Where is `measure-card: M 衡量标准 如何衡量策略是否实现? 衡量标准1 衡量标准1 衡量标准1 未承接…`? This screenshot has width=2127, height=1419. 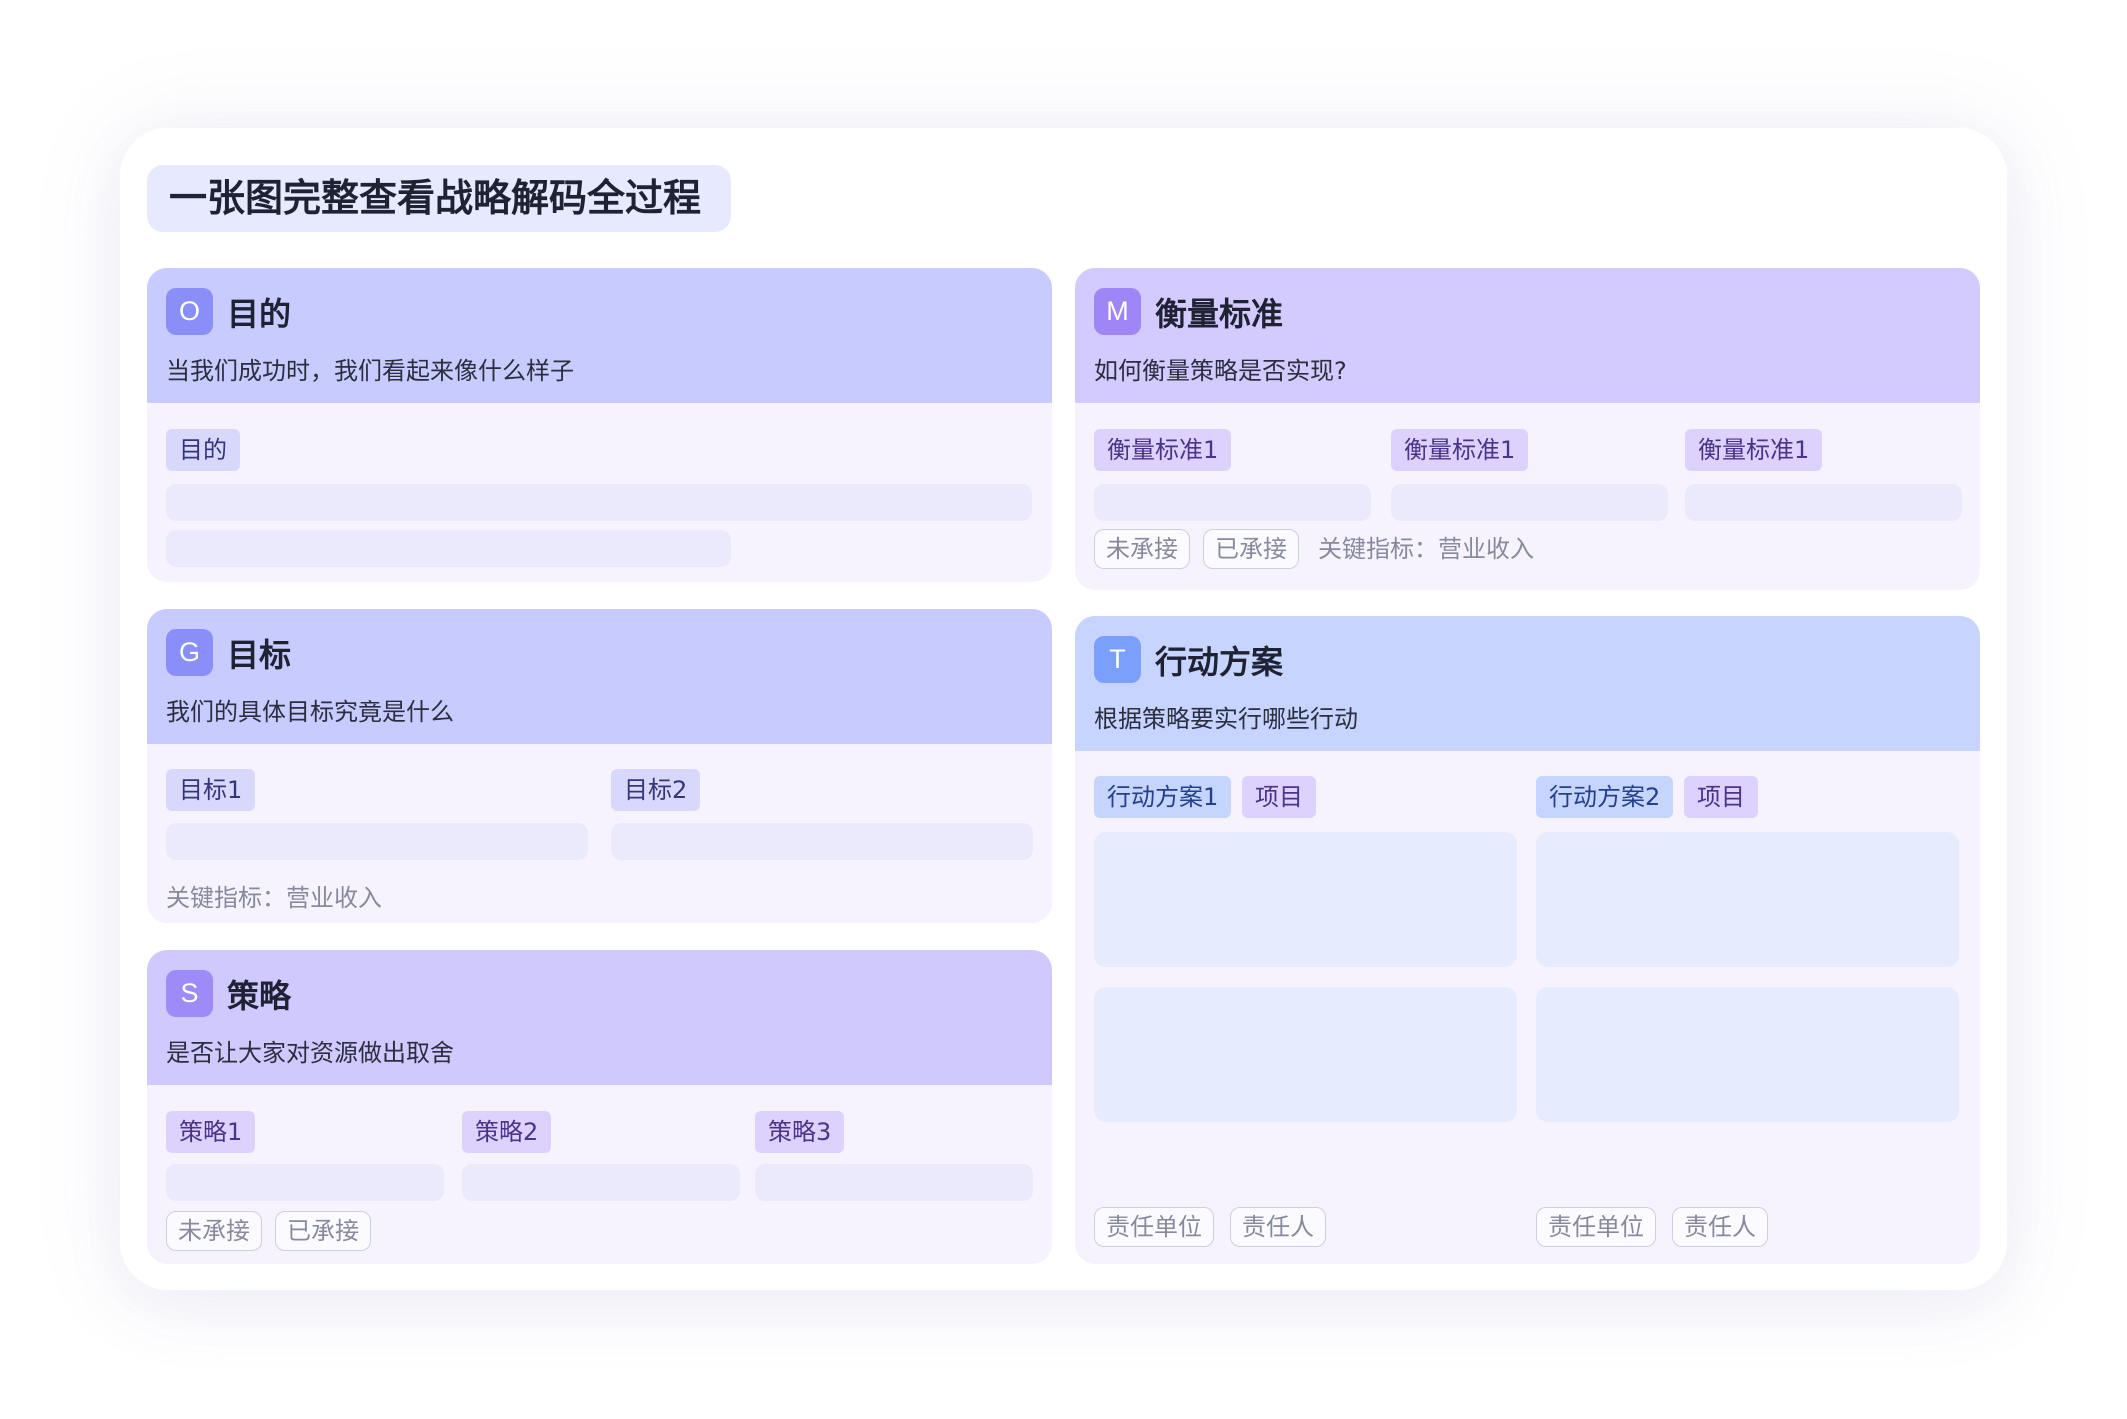 measure-card: M 衡量标准 如何衡量策略是否实现? 衡量标准1 衡量标准1 衡量标准1 未承接… is located at coordinates (1527, 429).